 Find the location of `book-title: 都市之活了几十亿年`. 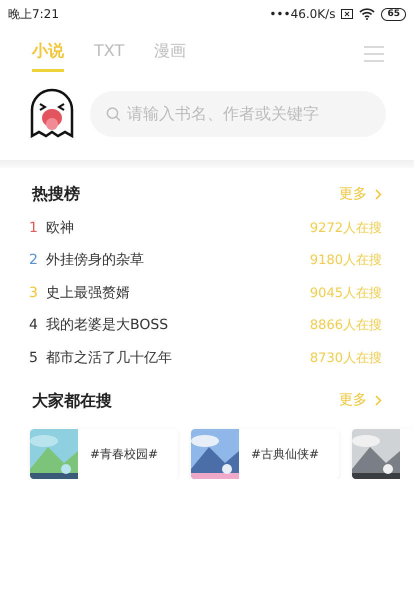

book-title: 都市之活了几十亿年 is located at coordinates (109, 358).